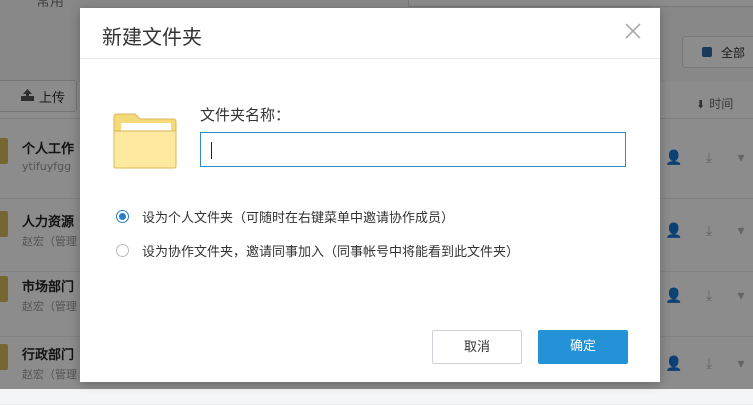 This screenshot has width=753, height=405. I want to click on text-caret, so click(211, 150).